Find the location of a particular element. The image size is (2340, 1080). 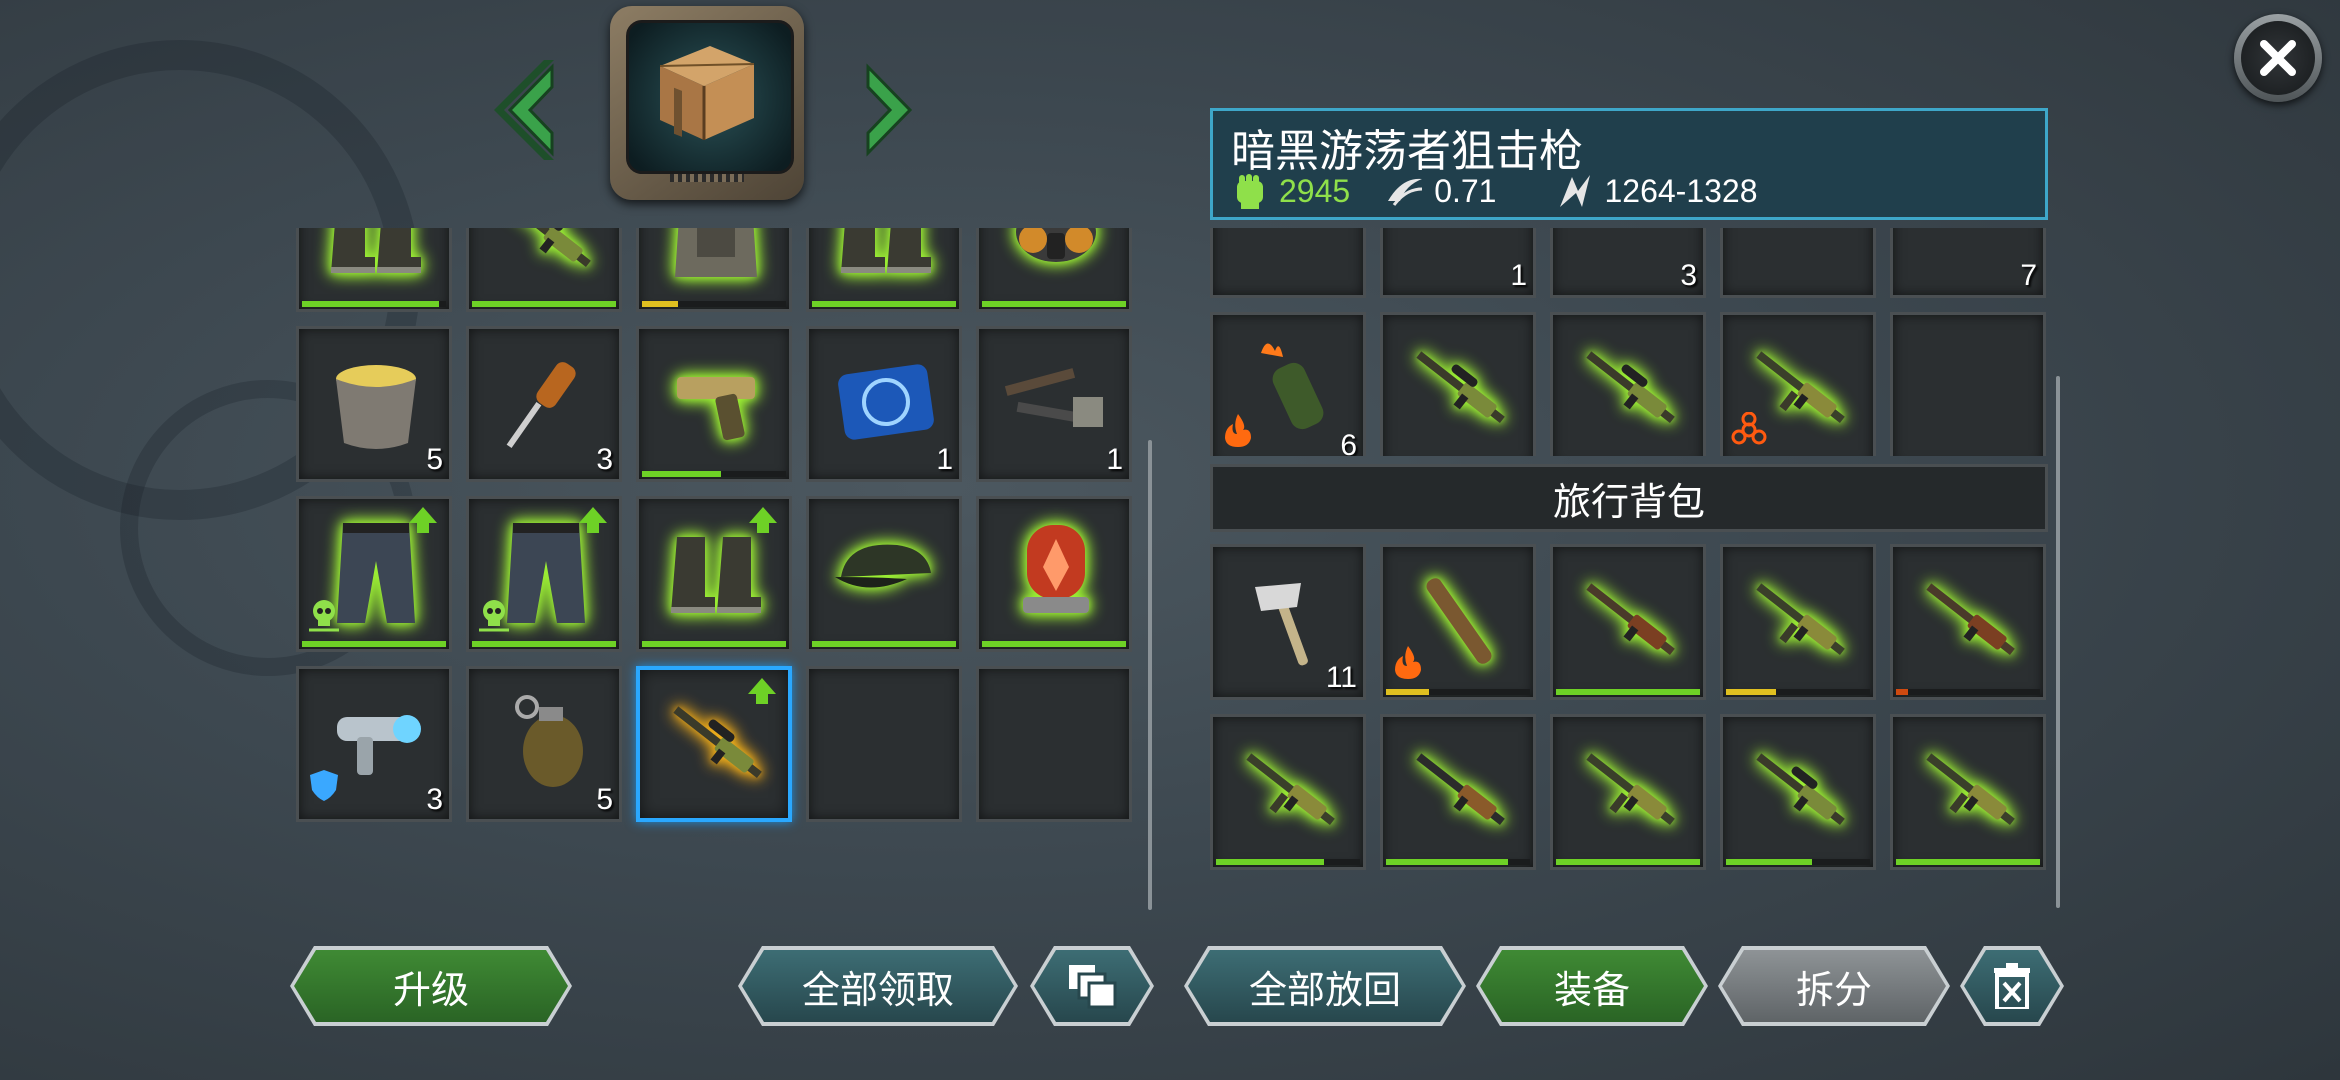

next-container-button is located at coordinates (891, 110).